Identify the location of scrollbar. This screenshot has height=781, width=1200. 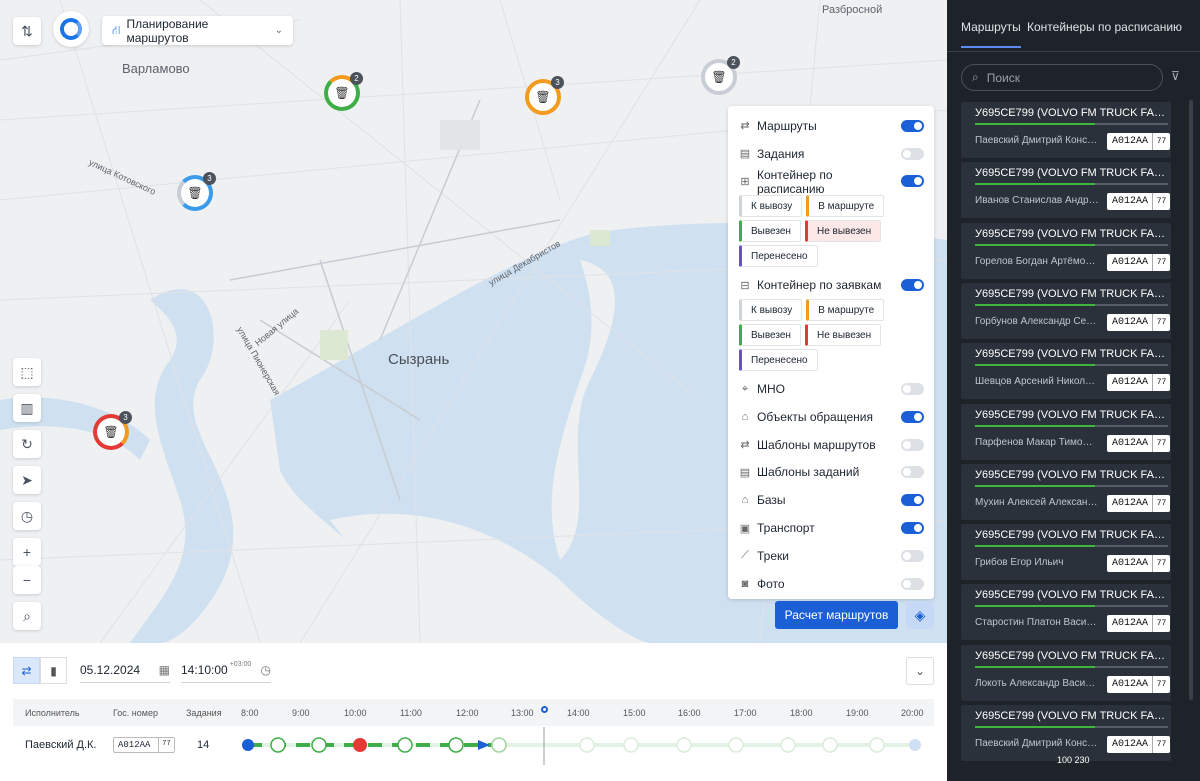
(1191, 400).